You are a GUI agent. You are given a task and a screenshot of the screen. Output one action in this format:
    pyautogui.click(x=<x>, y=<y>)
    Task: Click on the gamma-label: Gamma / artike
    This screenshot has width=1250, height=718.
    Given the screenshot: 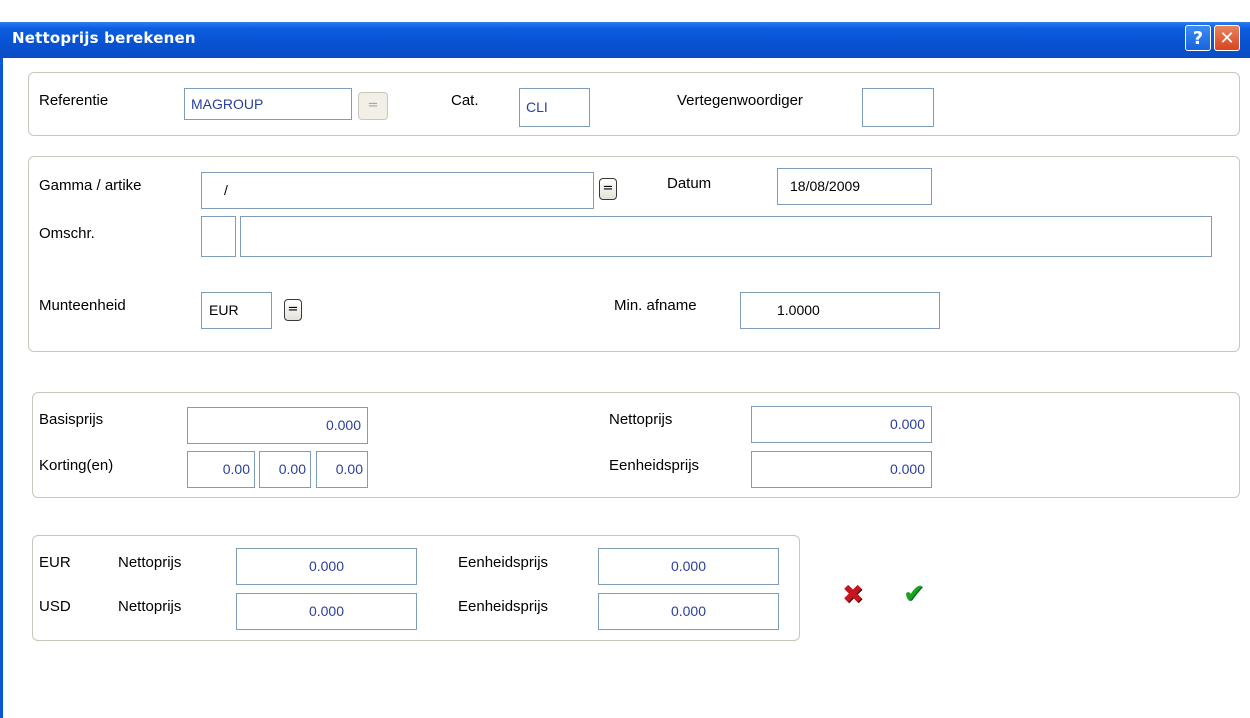 What is the action you would take?
    pyautogui.click(x=90, y=185)
    